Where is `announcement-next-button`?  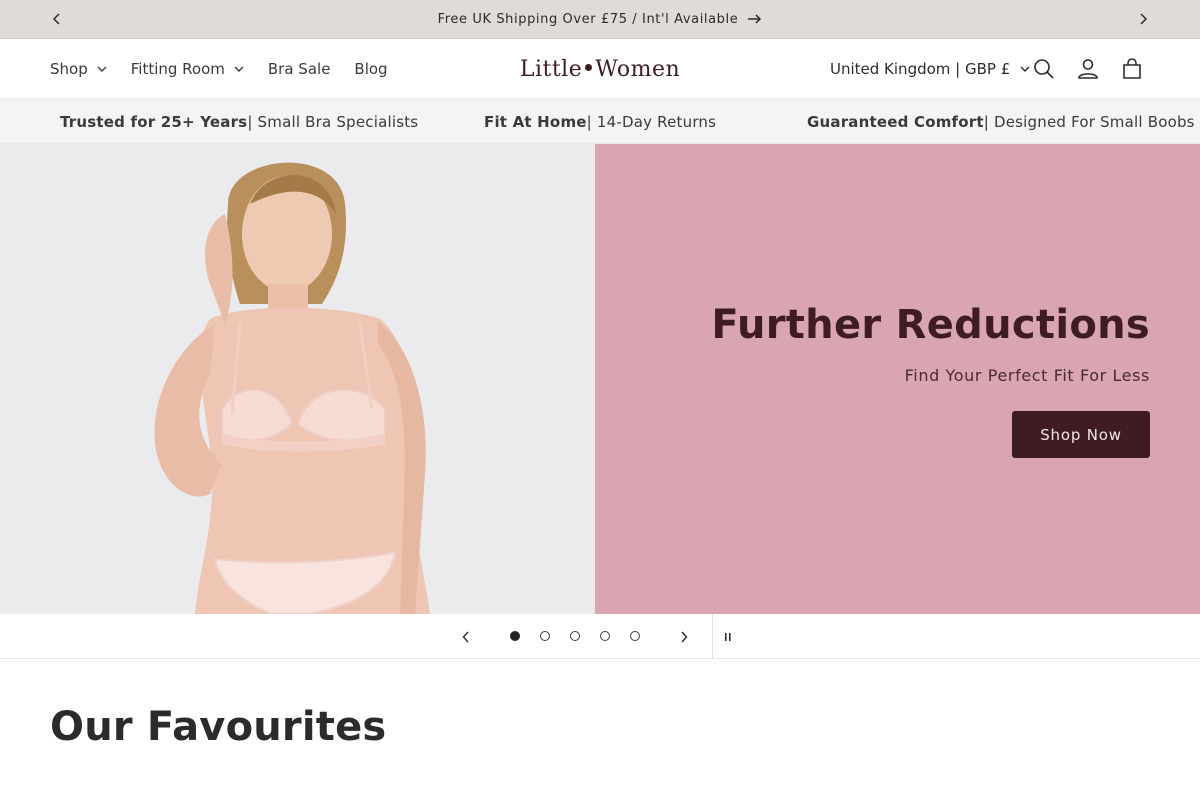
announcement-next-button is located at coordinates (1143, 19).